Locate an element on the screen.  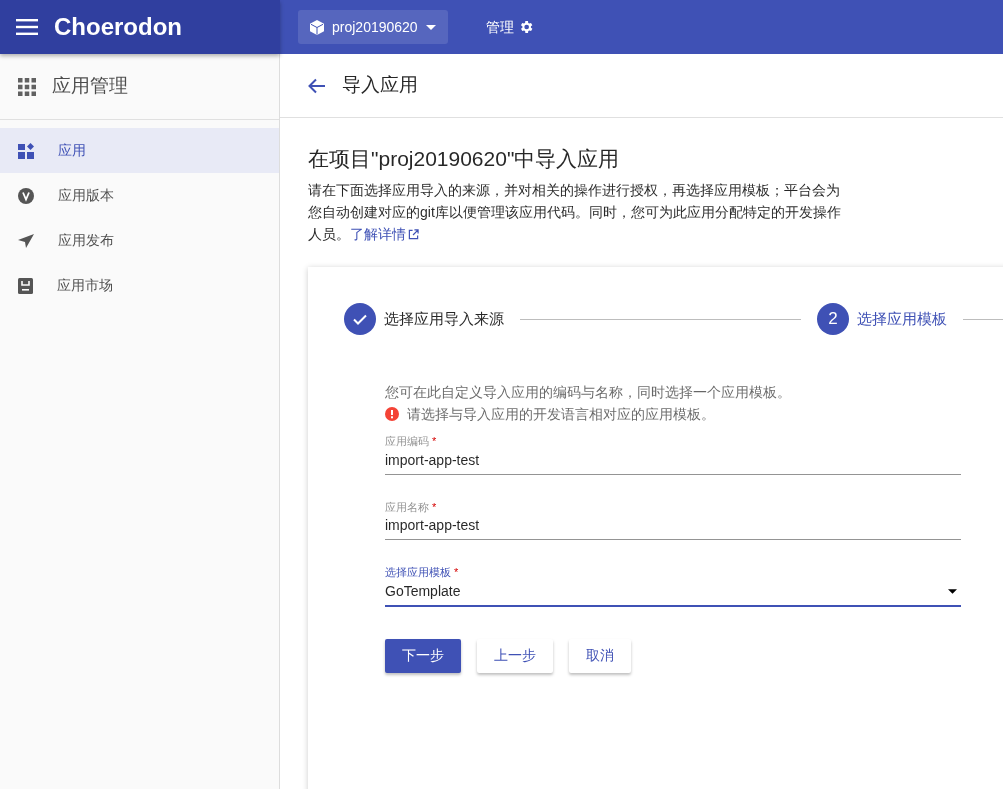
back-arrow-icon is located at coordinates (317, 85).